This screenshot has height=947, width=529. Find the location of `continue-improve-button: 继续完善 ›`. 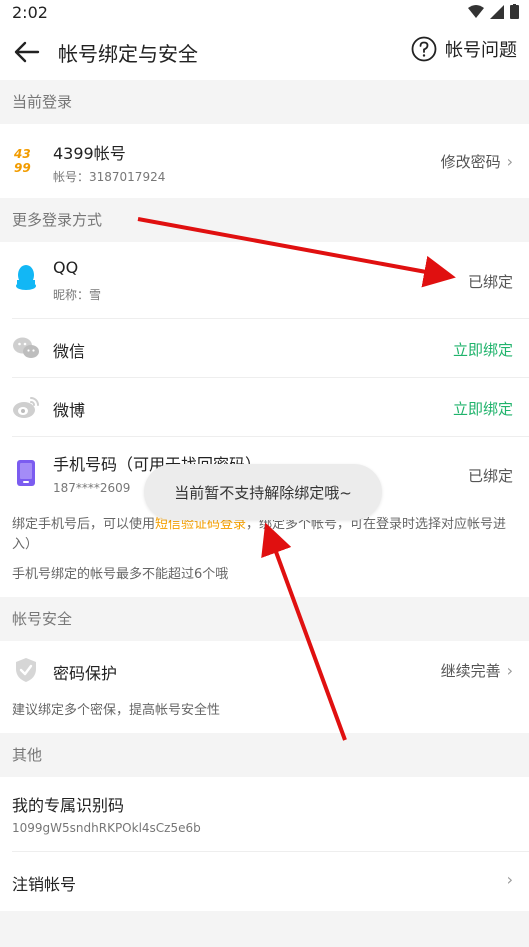

continue-improve-button: 继续完善 › is located at coordinates (477, 670).